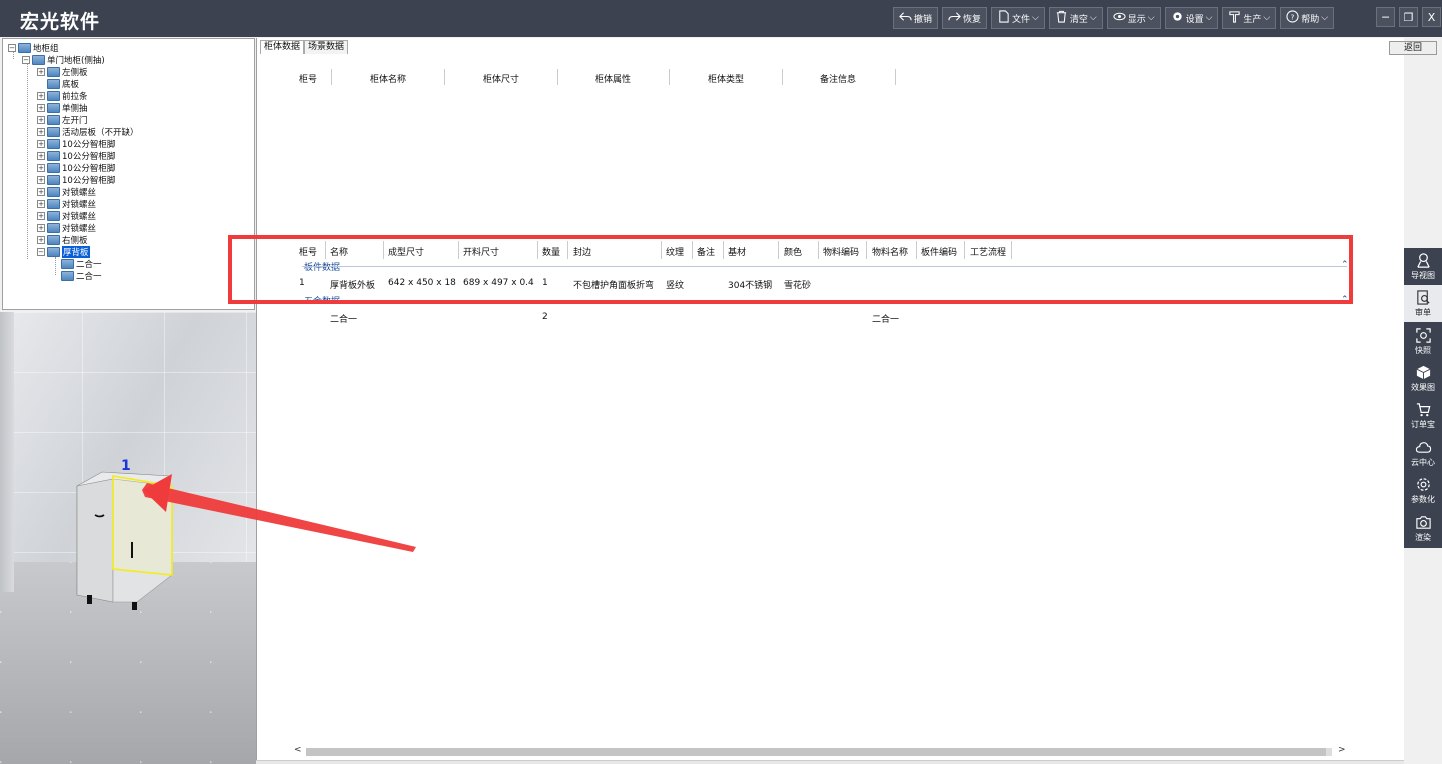  Describe the element at coordinates (675, 251) in the screenshot. I see `column-header: 纹理` at that location.